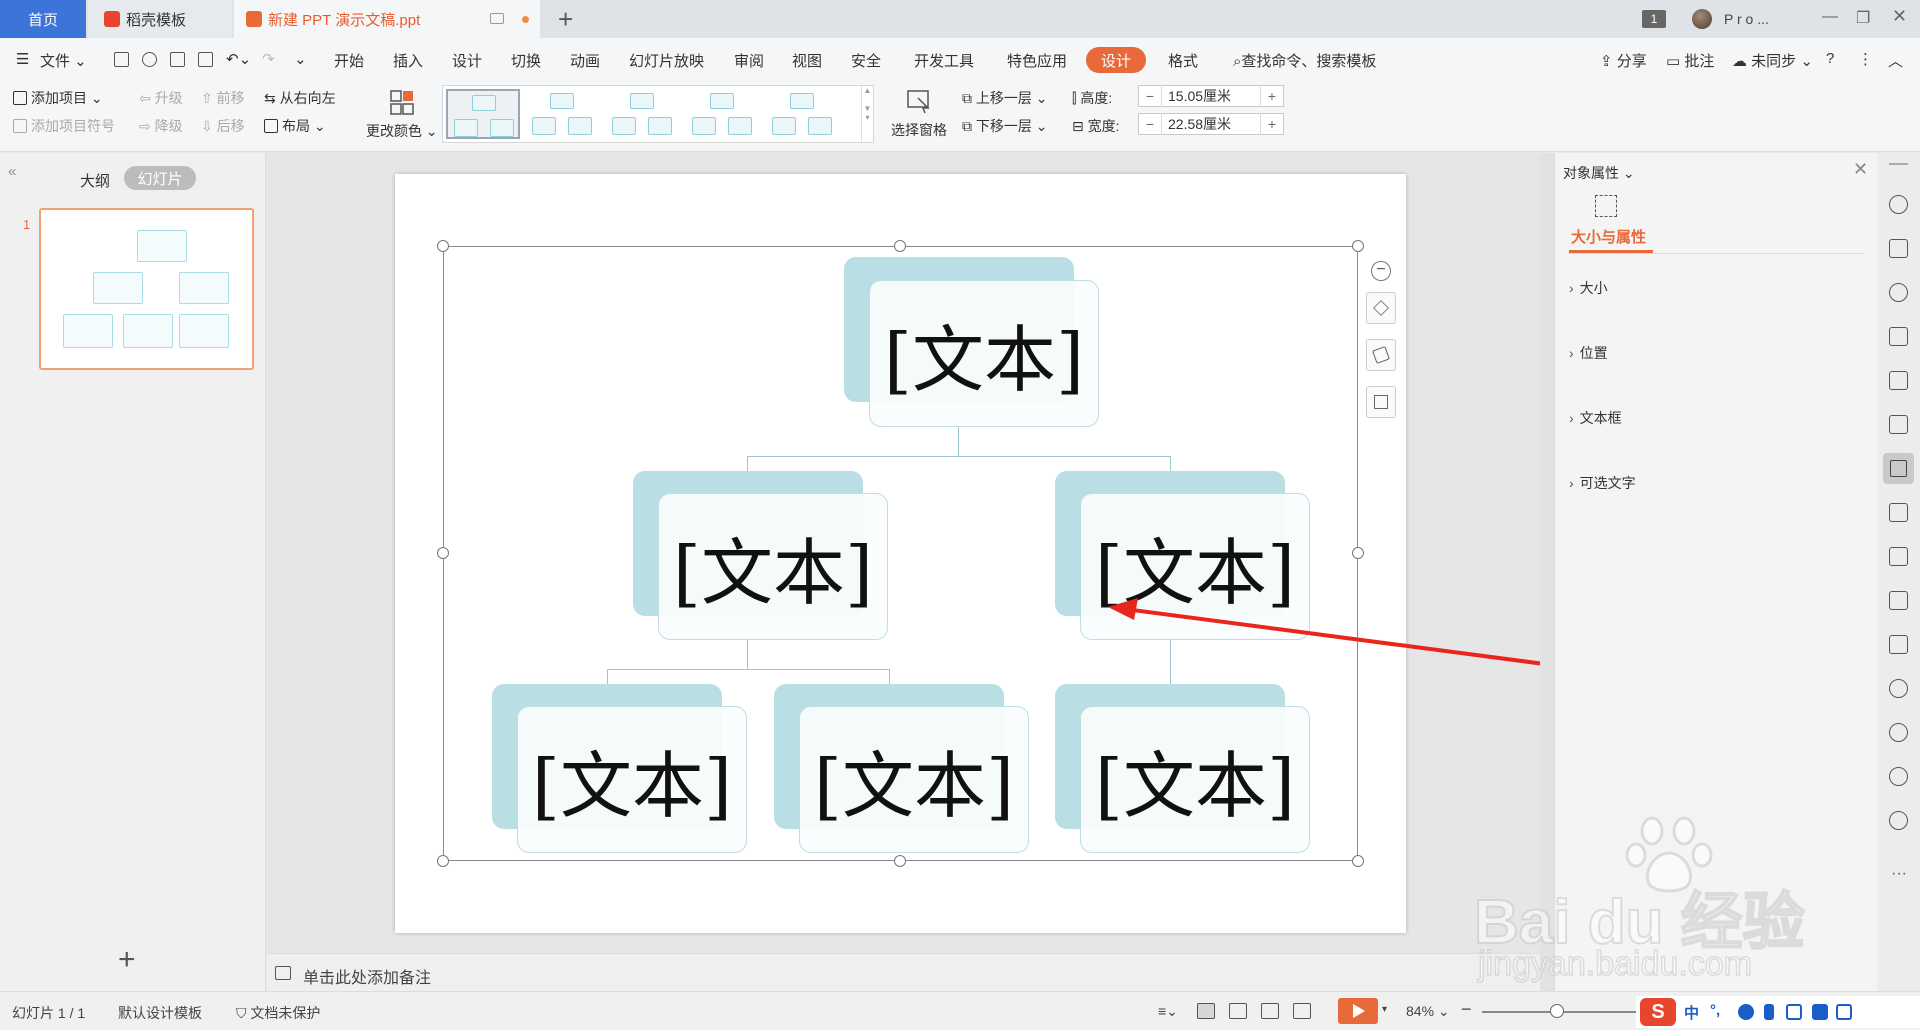 The width and height of the screenshot is (1920, 1030). What do you see at coordinates (285, 1013) in the screenshot?
I see `protection-label: 文档未保护` at bounding box center [285, 1013].